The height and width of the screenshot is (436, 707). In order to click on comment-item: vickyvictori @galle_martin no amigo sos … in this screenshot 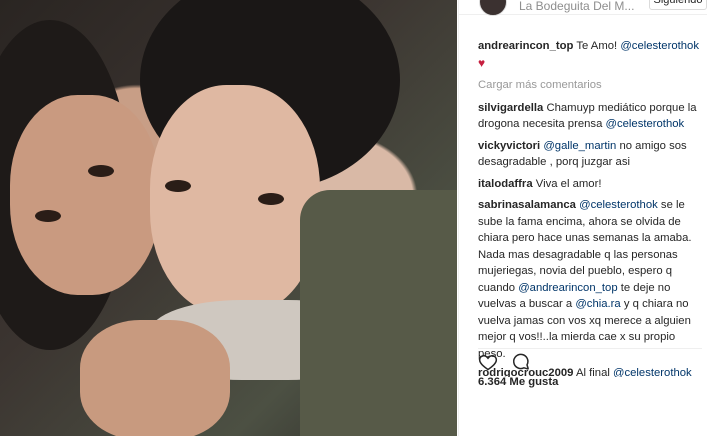, I will do `click(590, 154)`.